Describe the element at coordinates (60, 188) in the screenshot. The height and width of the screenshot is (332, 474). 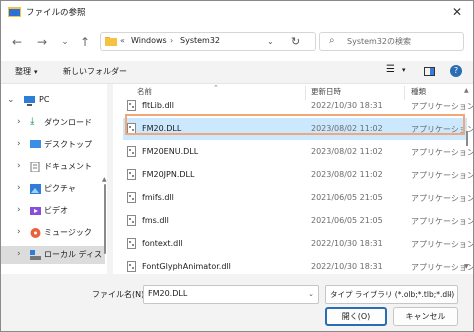
I see `sidebar-label: ピクチャ` at that location.